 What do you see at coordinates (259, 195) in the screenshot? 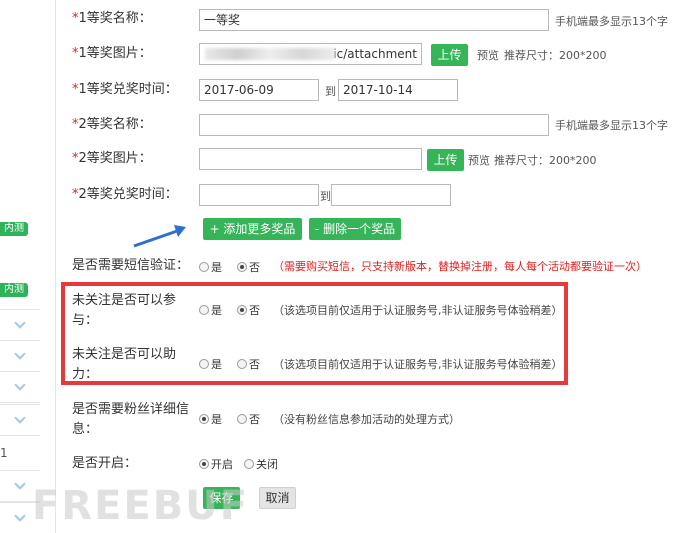
I see `prize2-start-date` at bounding box center [259, 195].